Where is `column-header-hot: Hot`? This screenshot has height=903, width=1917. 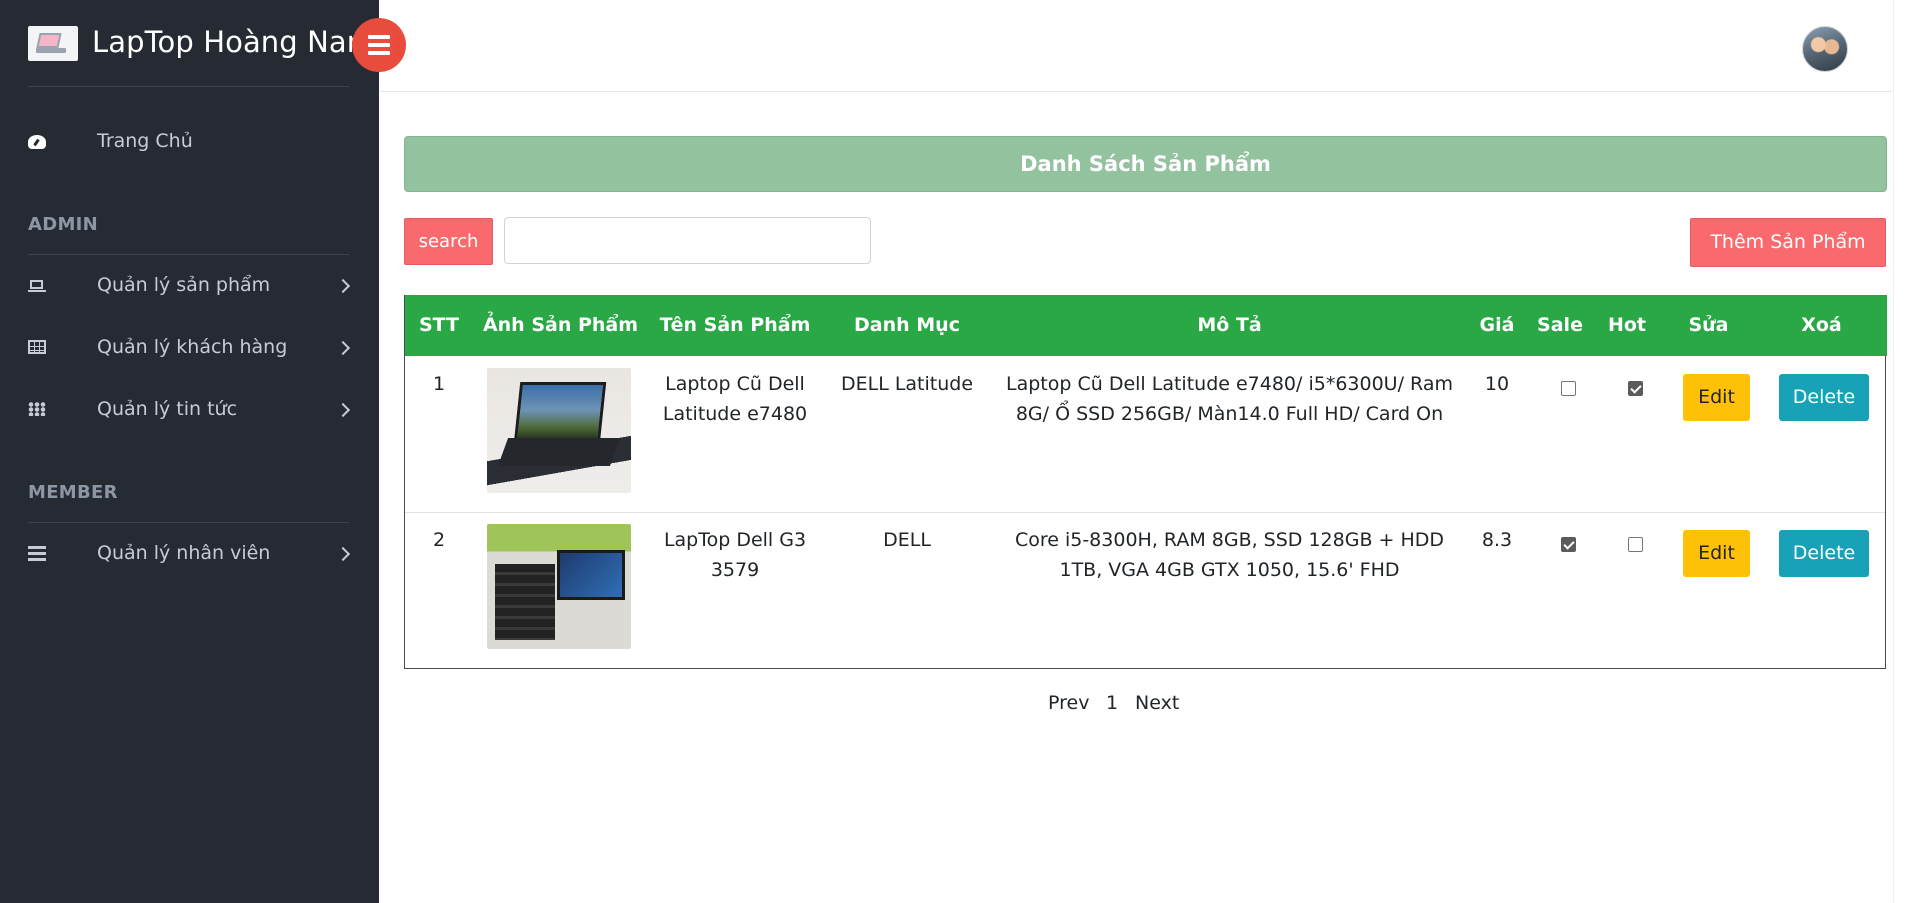
column-header-hot: Hot is located at coordinates (1627, 325).